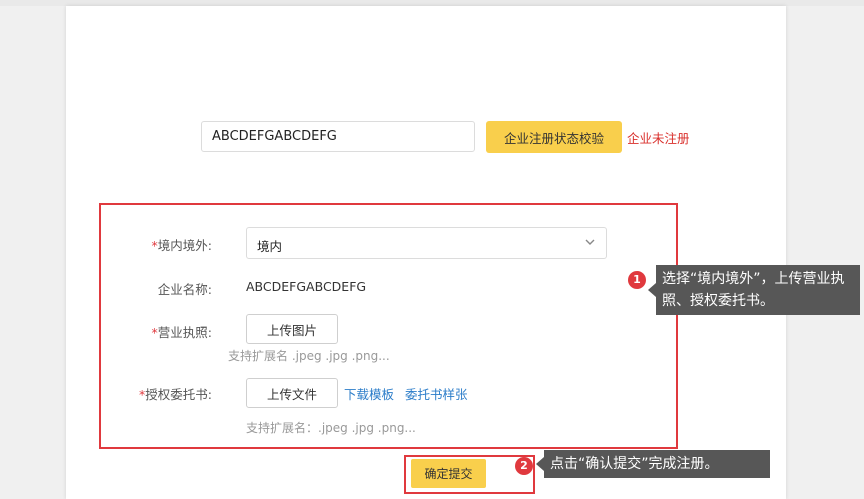 The image size is (864, 499). What do you see at coordinates (524, 466) in the screenshot?
I see `step-2-badge: 2` at bounding box center [524, 466].